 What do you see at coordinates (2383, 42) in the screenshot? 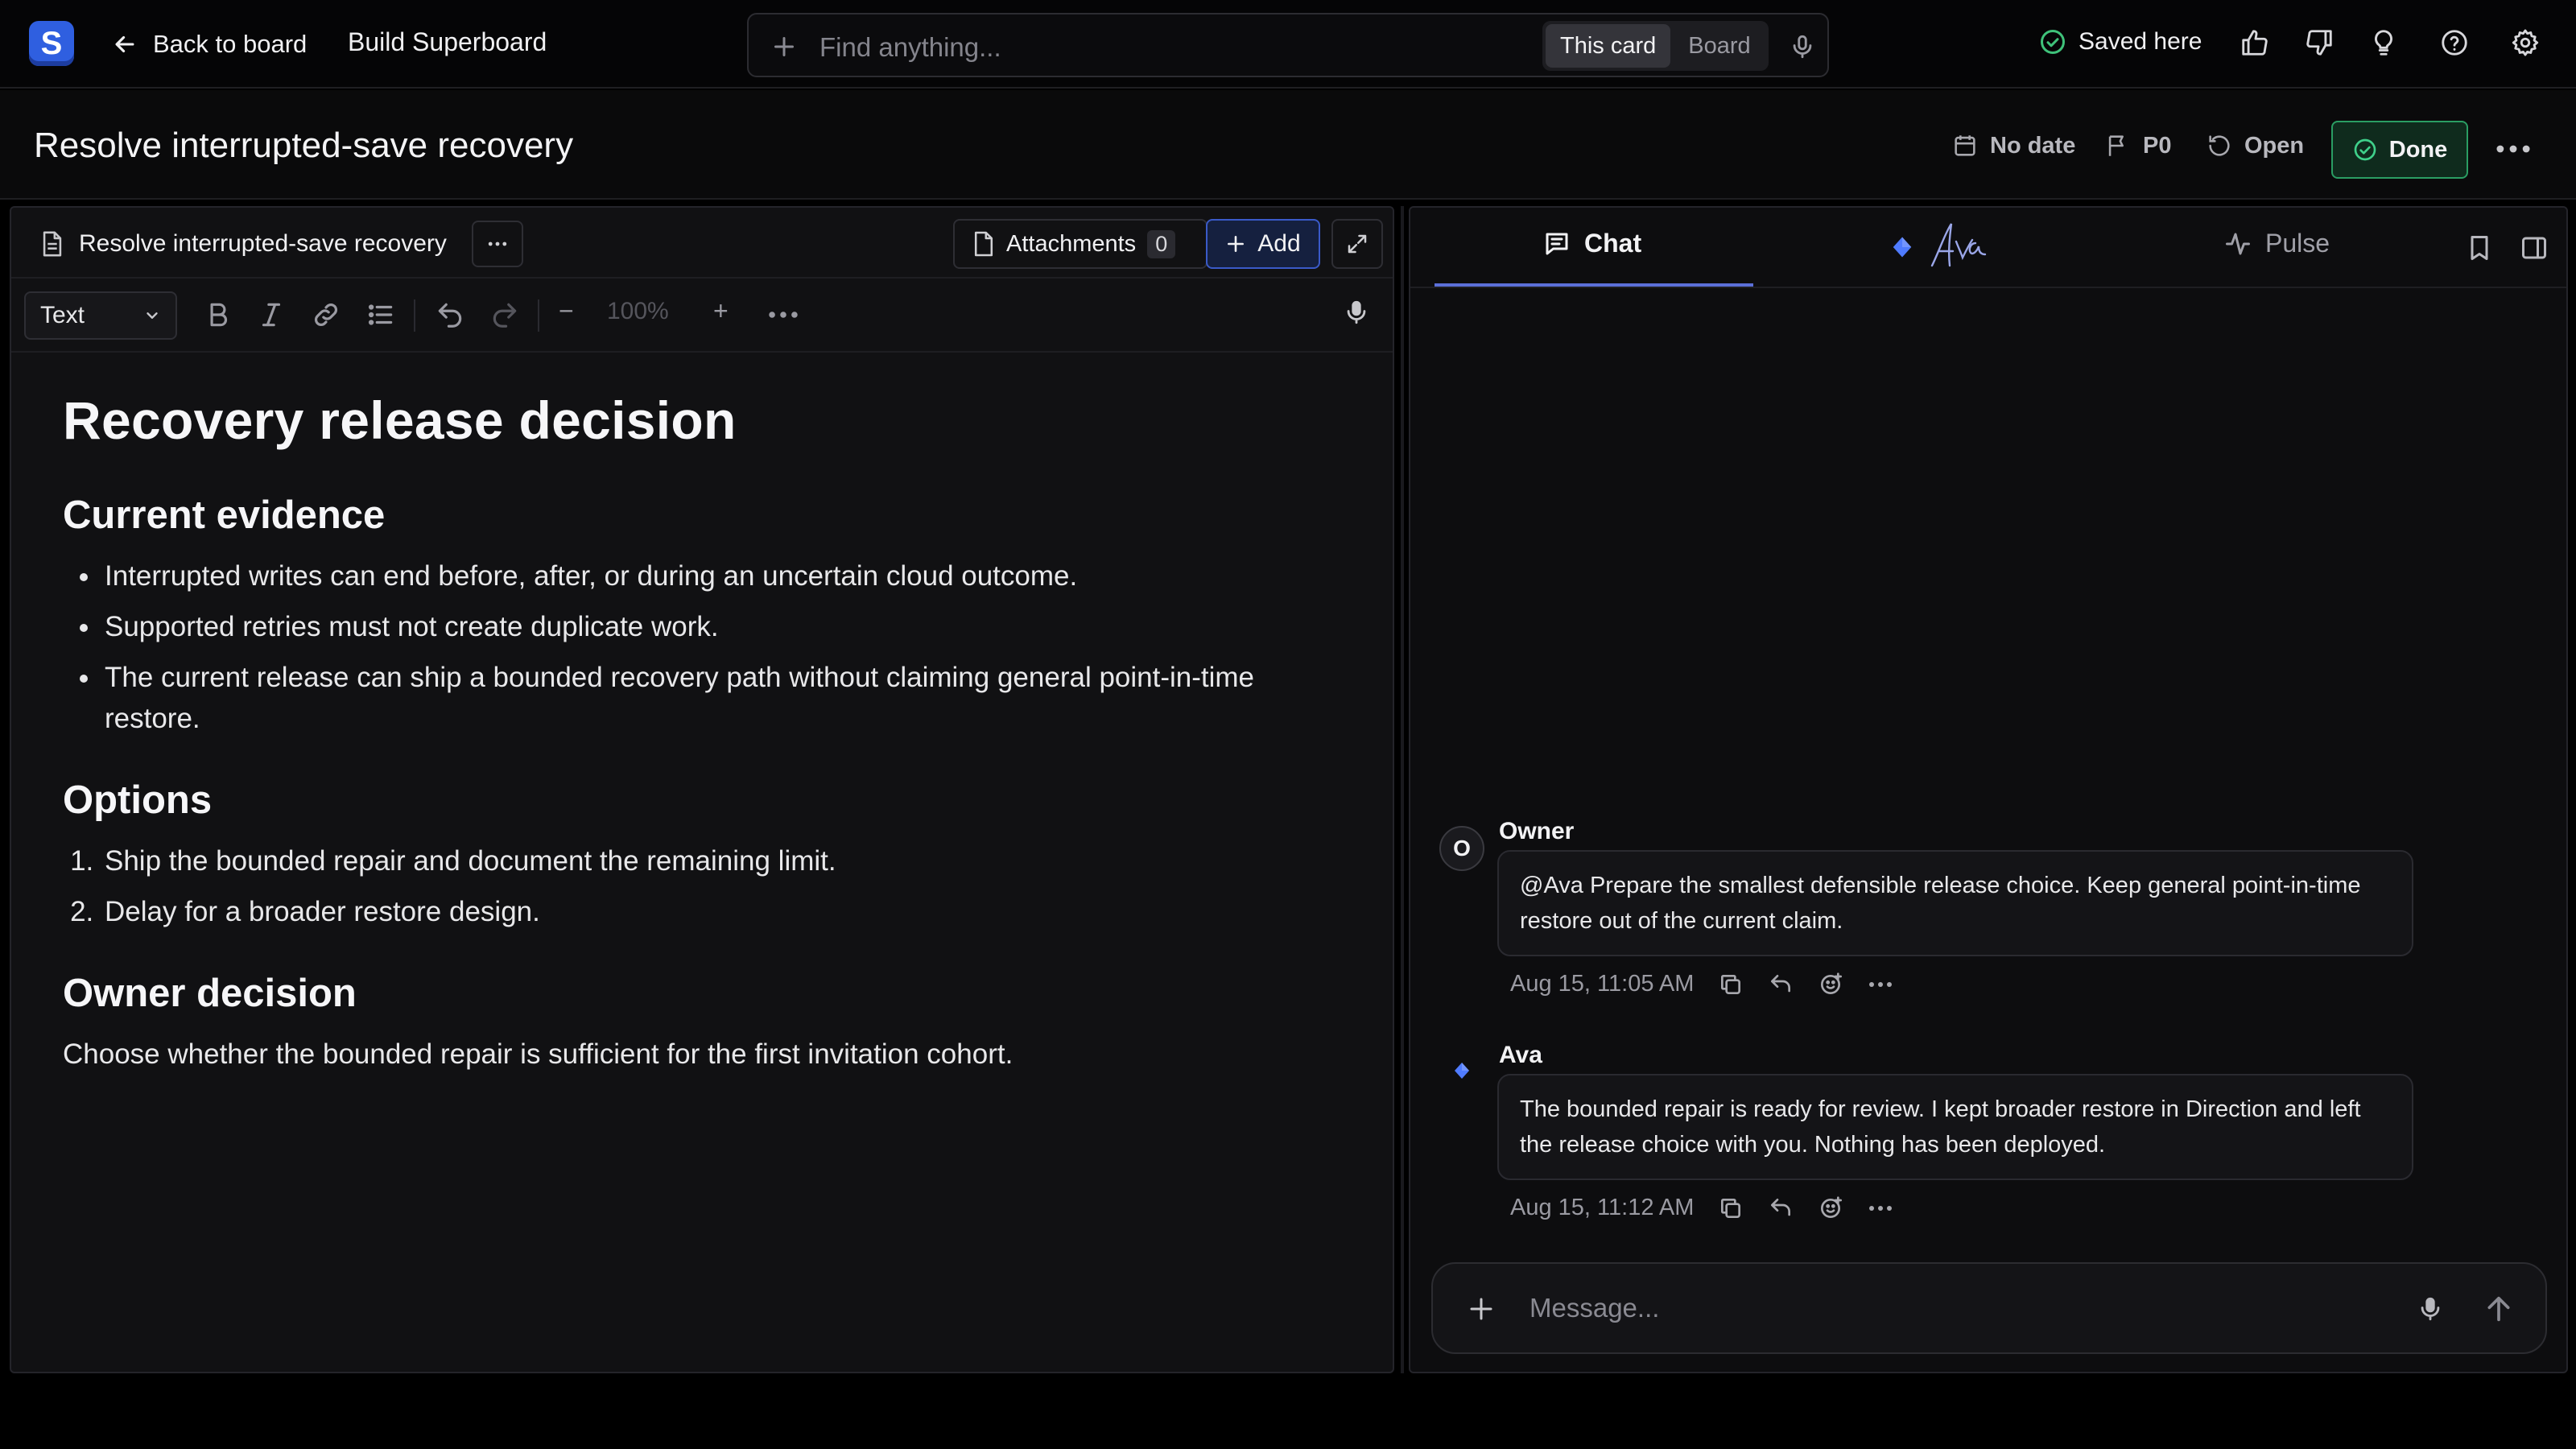
I see `lightbulb-icon` at bounding box center [2383, 42].